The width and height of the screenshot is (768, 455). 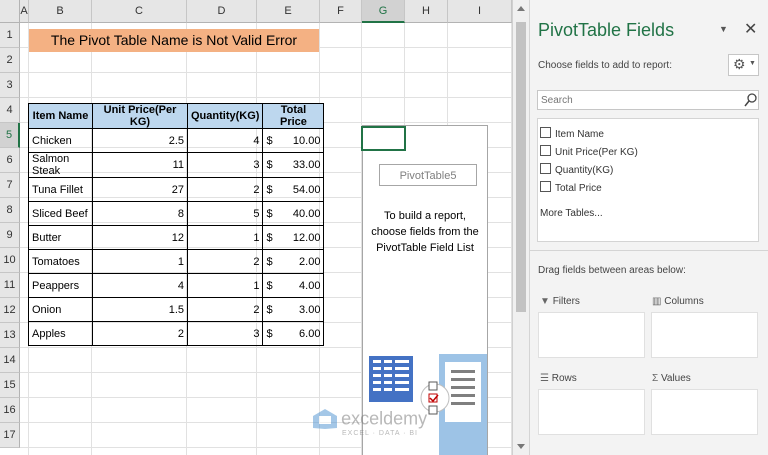 What do you see at coordinates (60, 261) in the screenshot?
I see `cell-item-name: Tomatoes` at bounding box center [60, 261].